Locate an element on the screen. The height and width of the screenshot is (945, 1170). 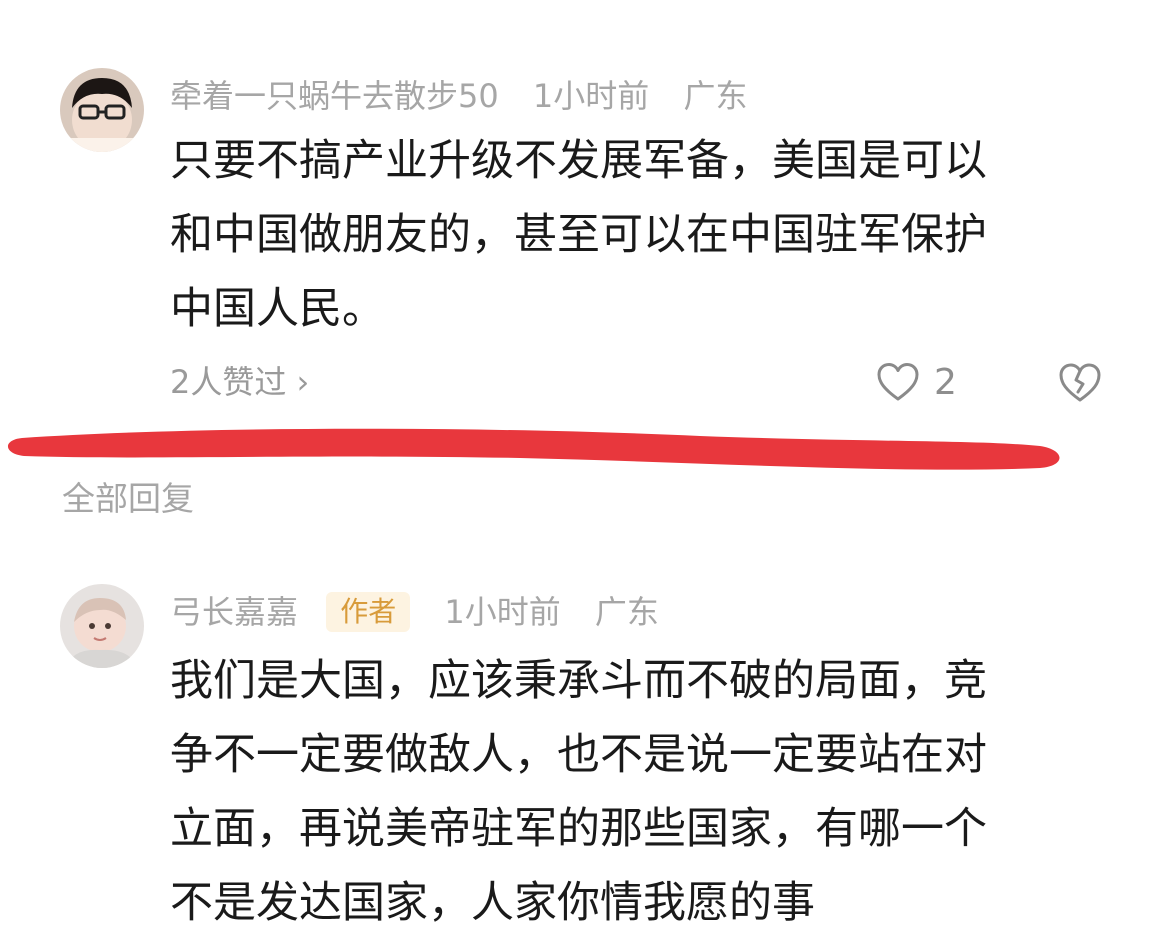
comment-line: 只要不搞产业升级不发展军备，美国是可以 is located at coordinates (578, 161).